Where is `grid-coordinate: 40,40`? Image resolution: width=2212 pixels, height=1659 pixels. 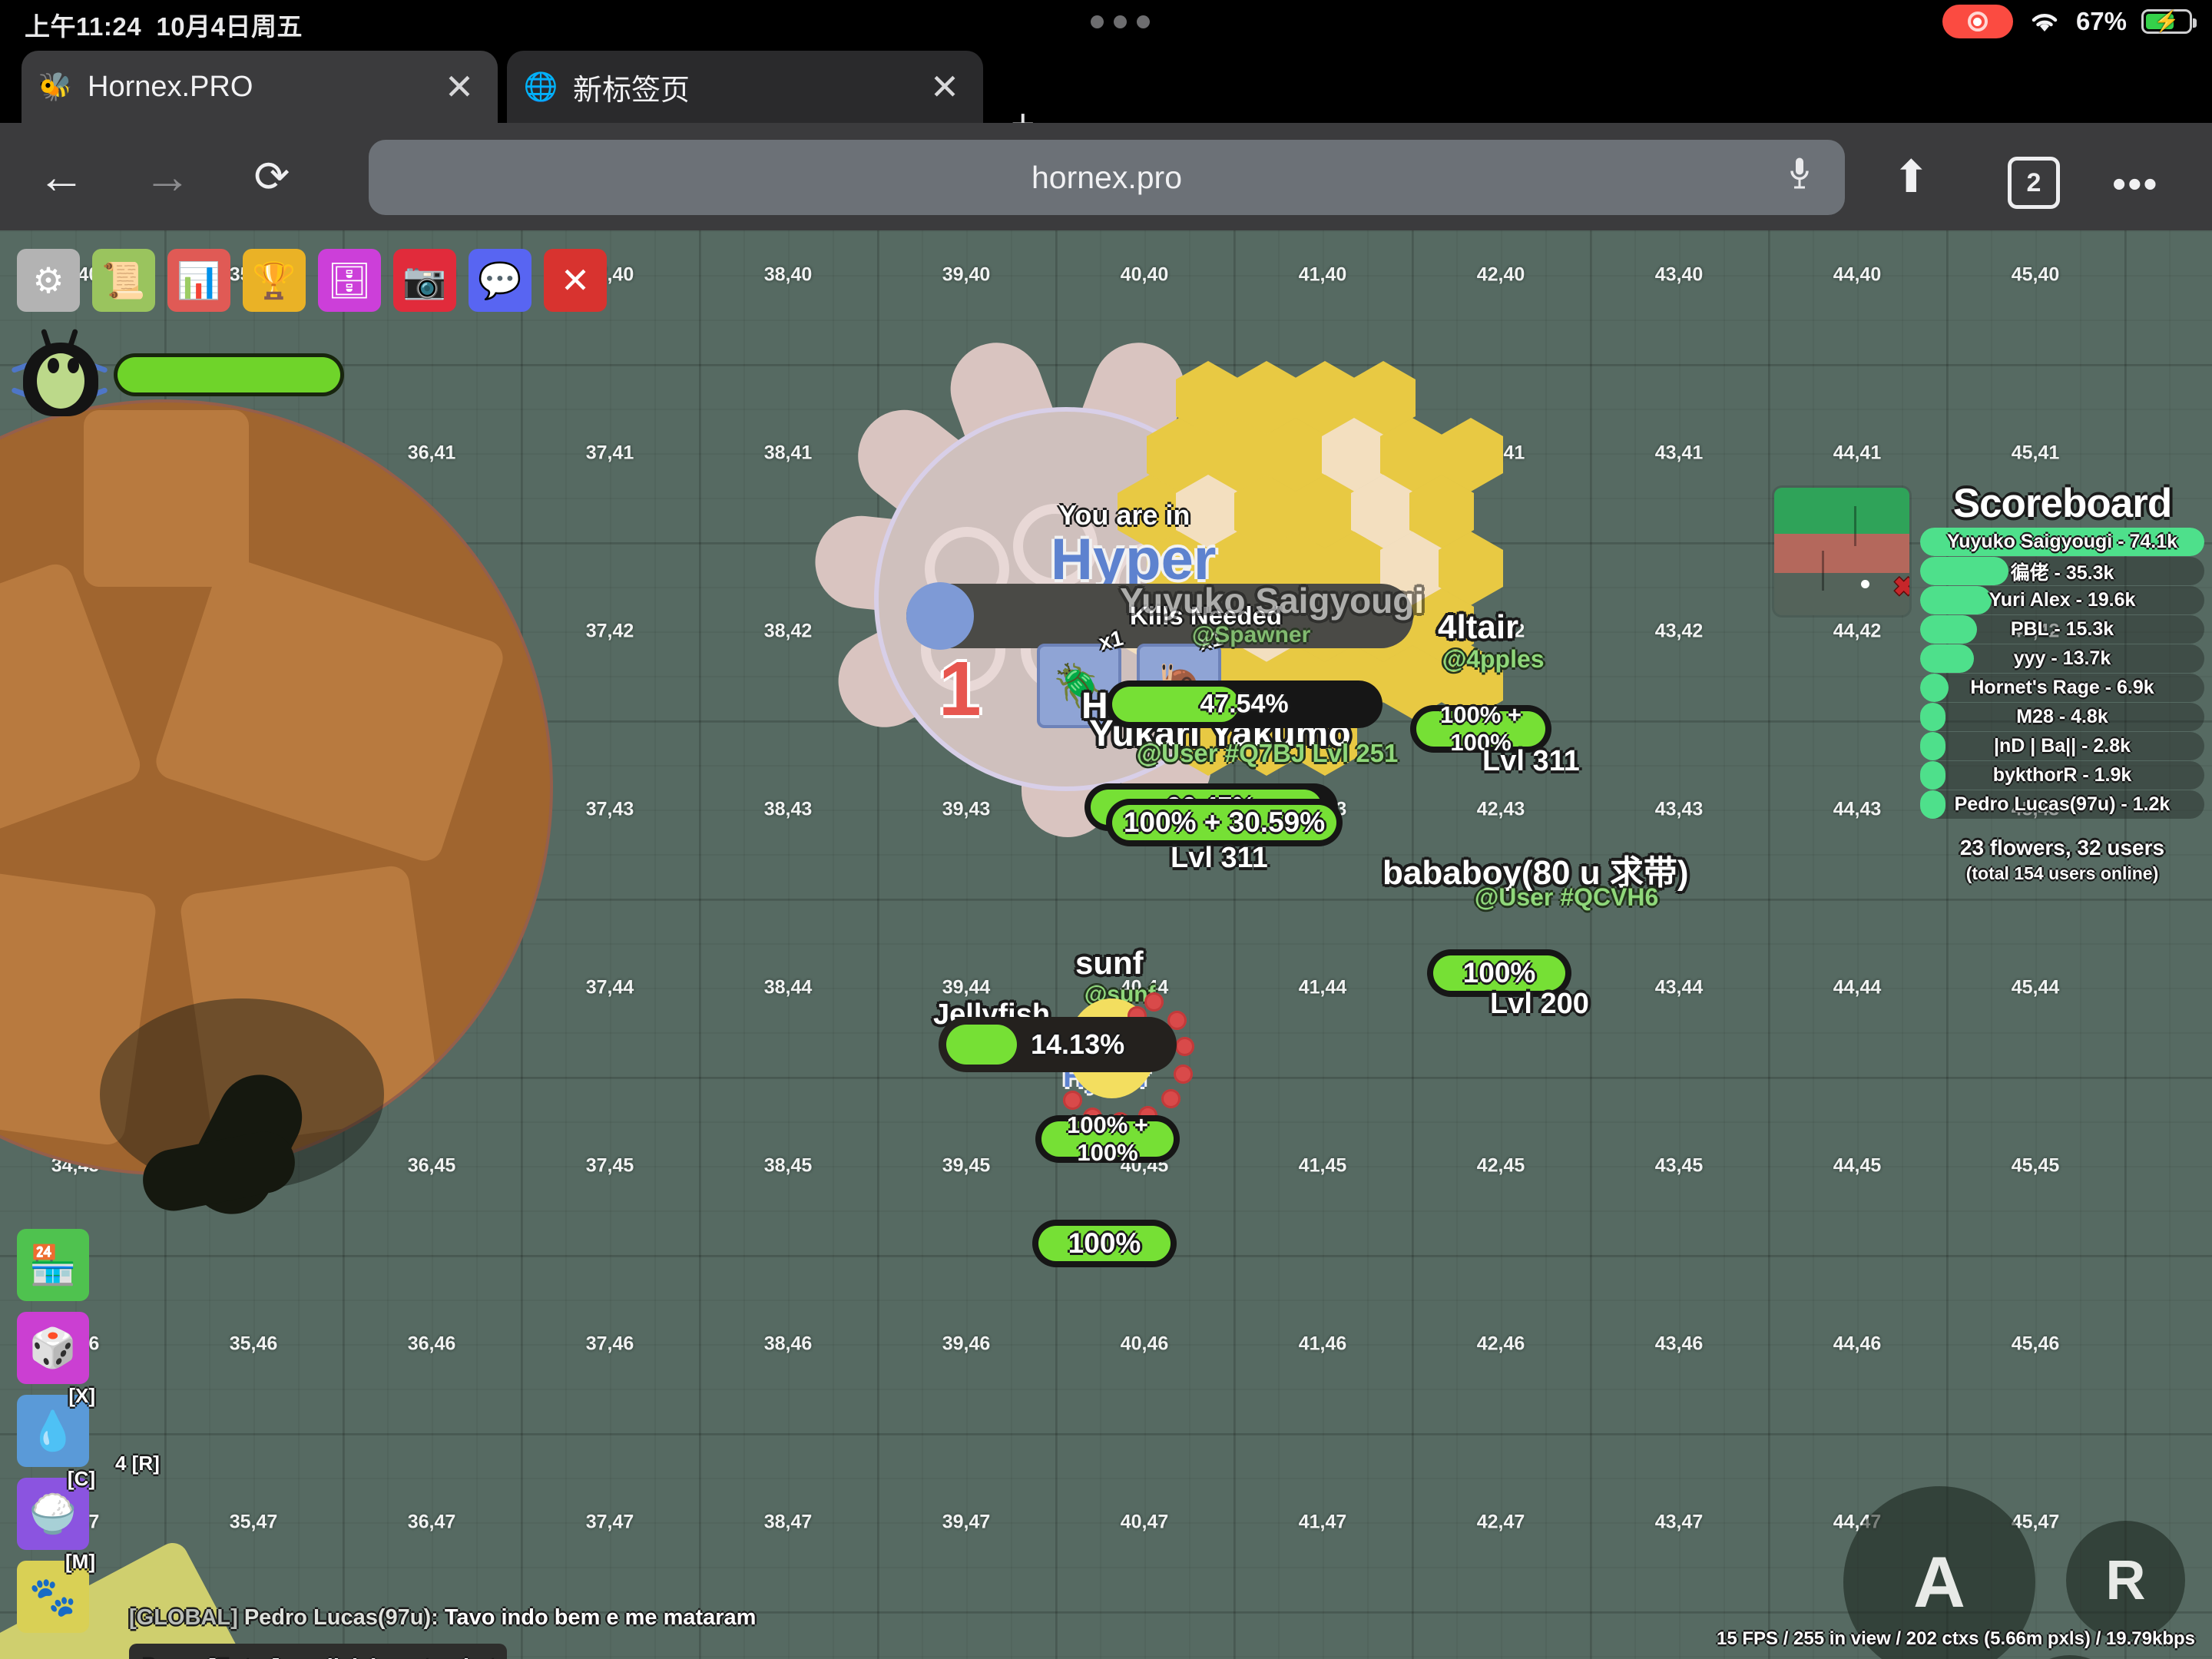 grid-coordinate: 40,40 is located at coordinates (1144, 275).